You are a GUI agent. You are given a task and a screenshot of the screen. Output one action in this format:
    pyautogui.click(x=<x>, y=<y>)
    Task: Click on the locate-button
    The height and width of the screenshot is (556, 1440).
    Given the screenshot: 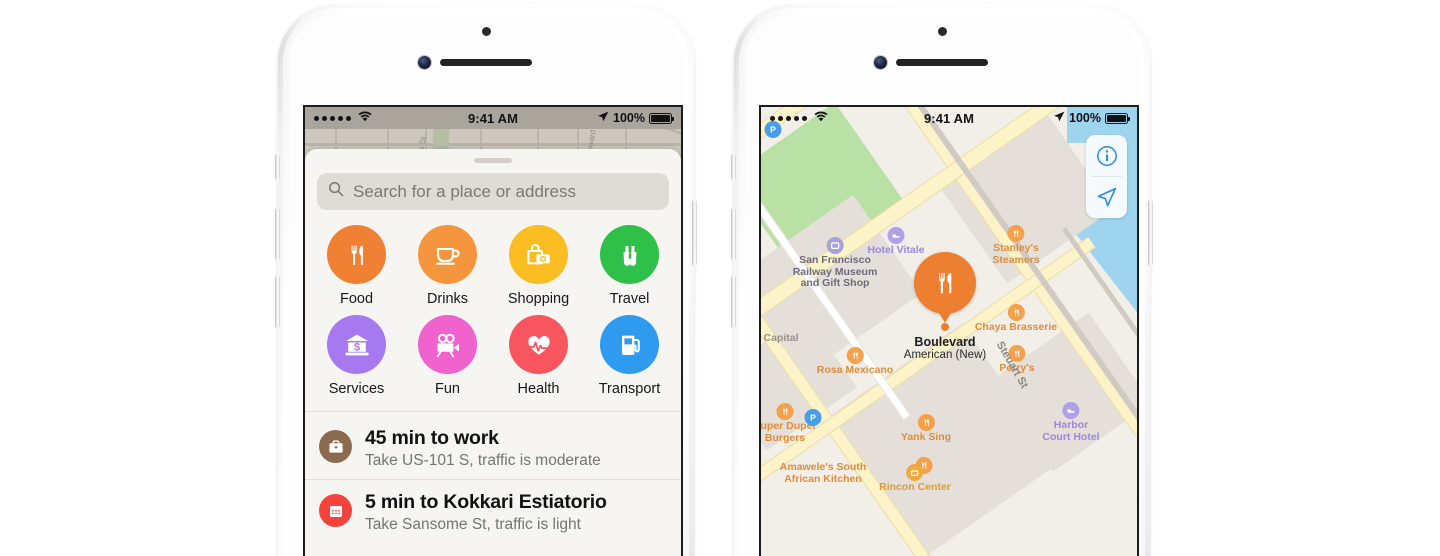 What is the action you would take?
    pyautogui.click(x=1106, y=197)
    